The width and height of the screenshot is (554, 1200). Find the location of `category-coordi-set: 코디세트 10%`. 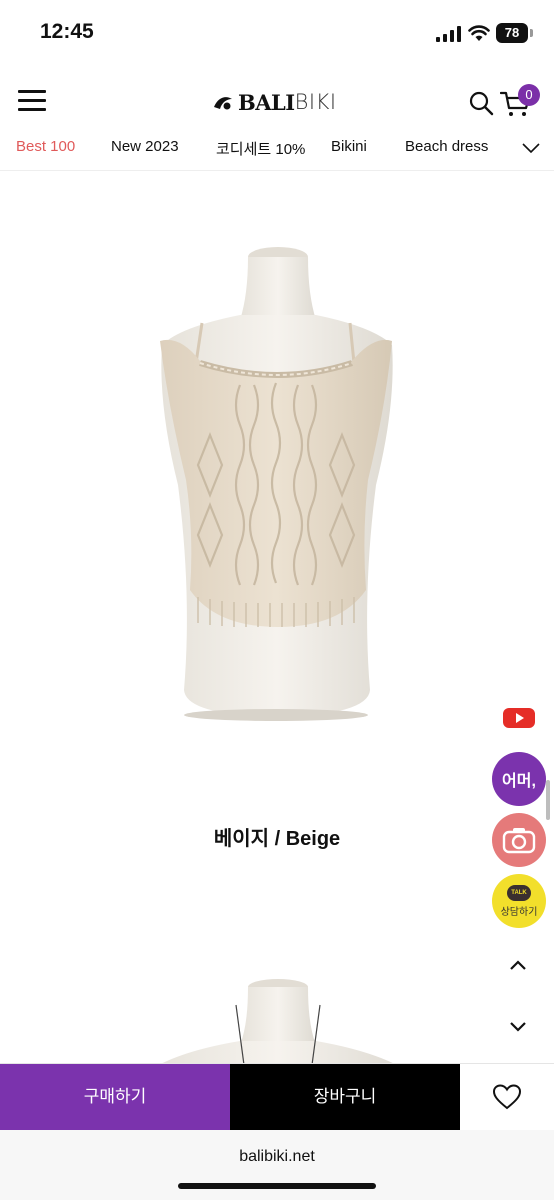

category-coordi-set: 코디세트 10% is located at coordinates (260, 148).